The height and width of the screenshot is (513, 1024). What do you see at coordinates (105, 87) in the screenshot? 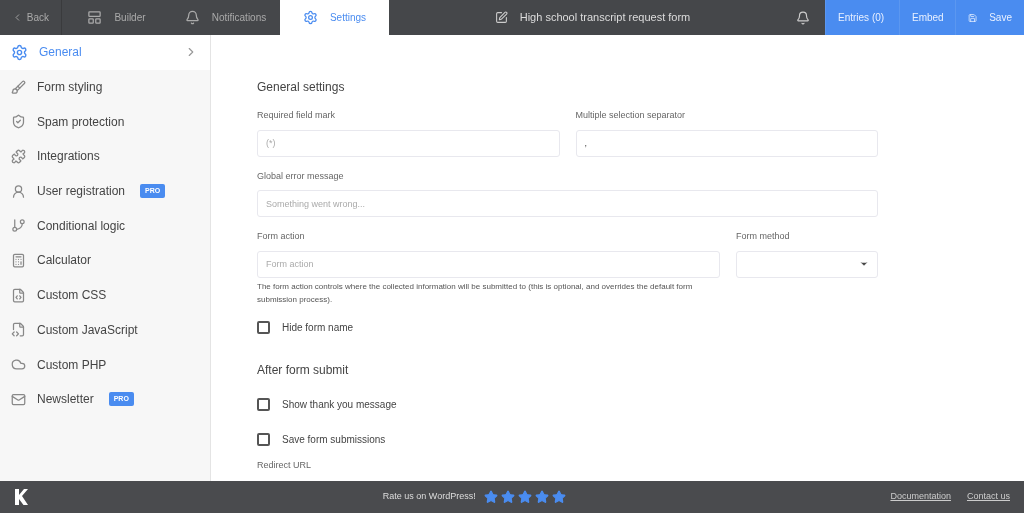
I see `sidebar-item: Form styling` at bounding box center [105, 87].